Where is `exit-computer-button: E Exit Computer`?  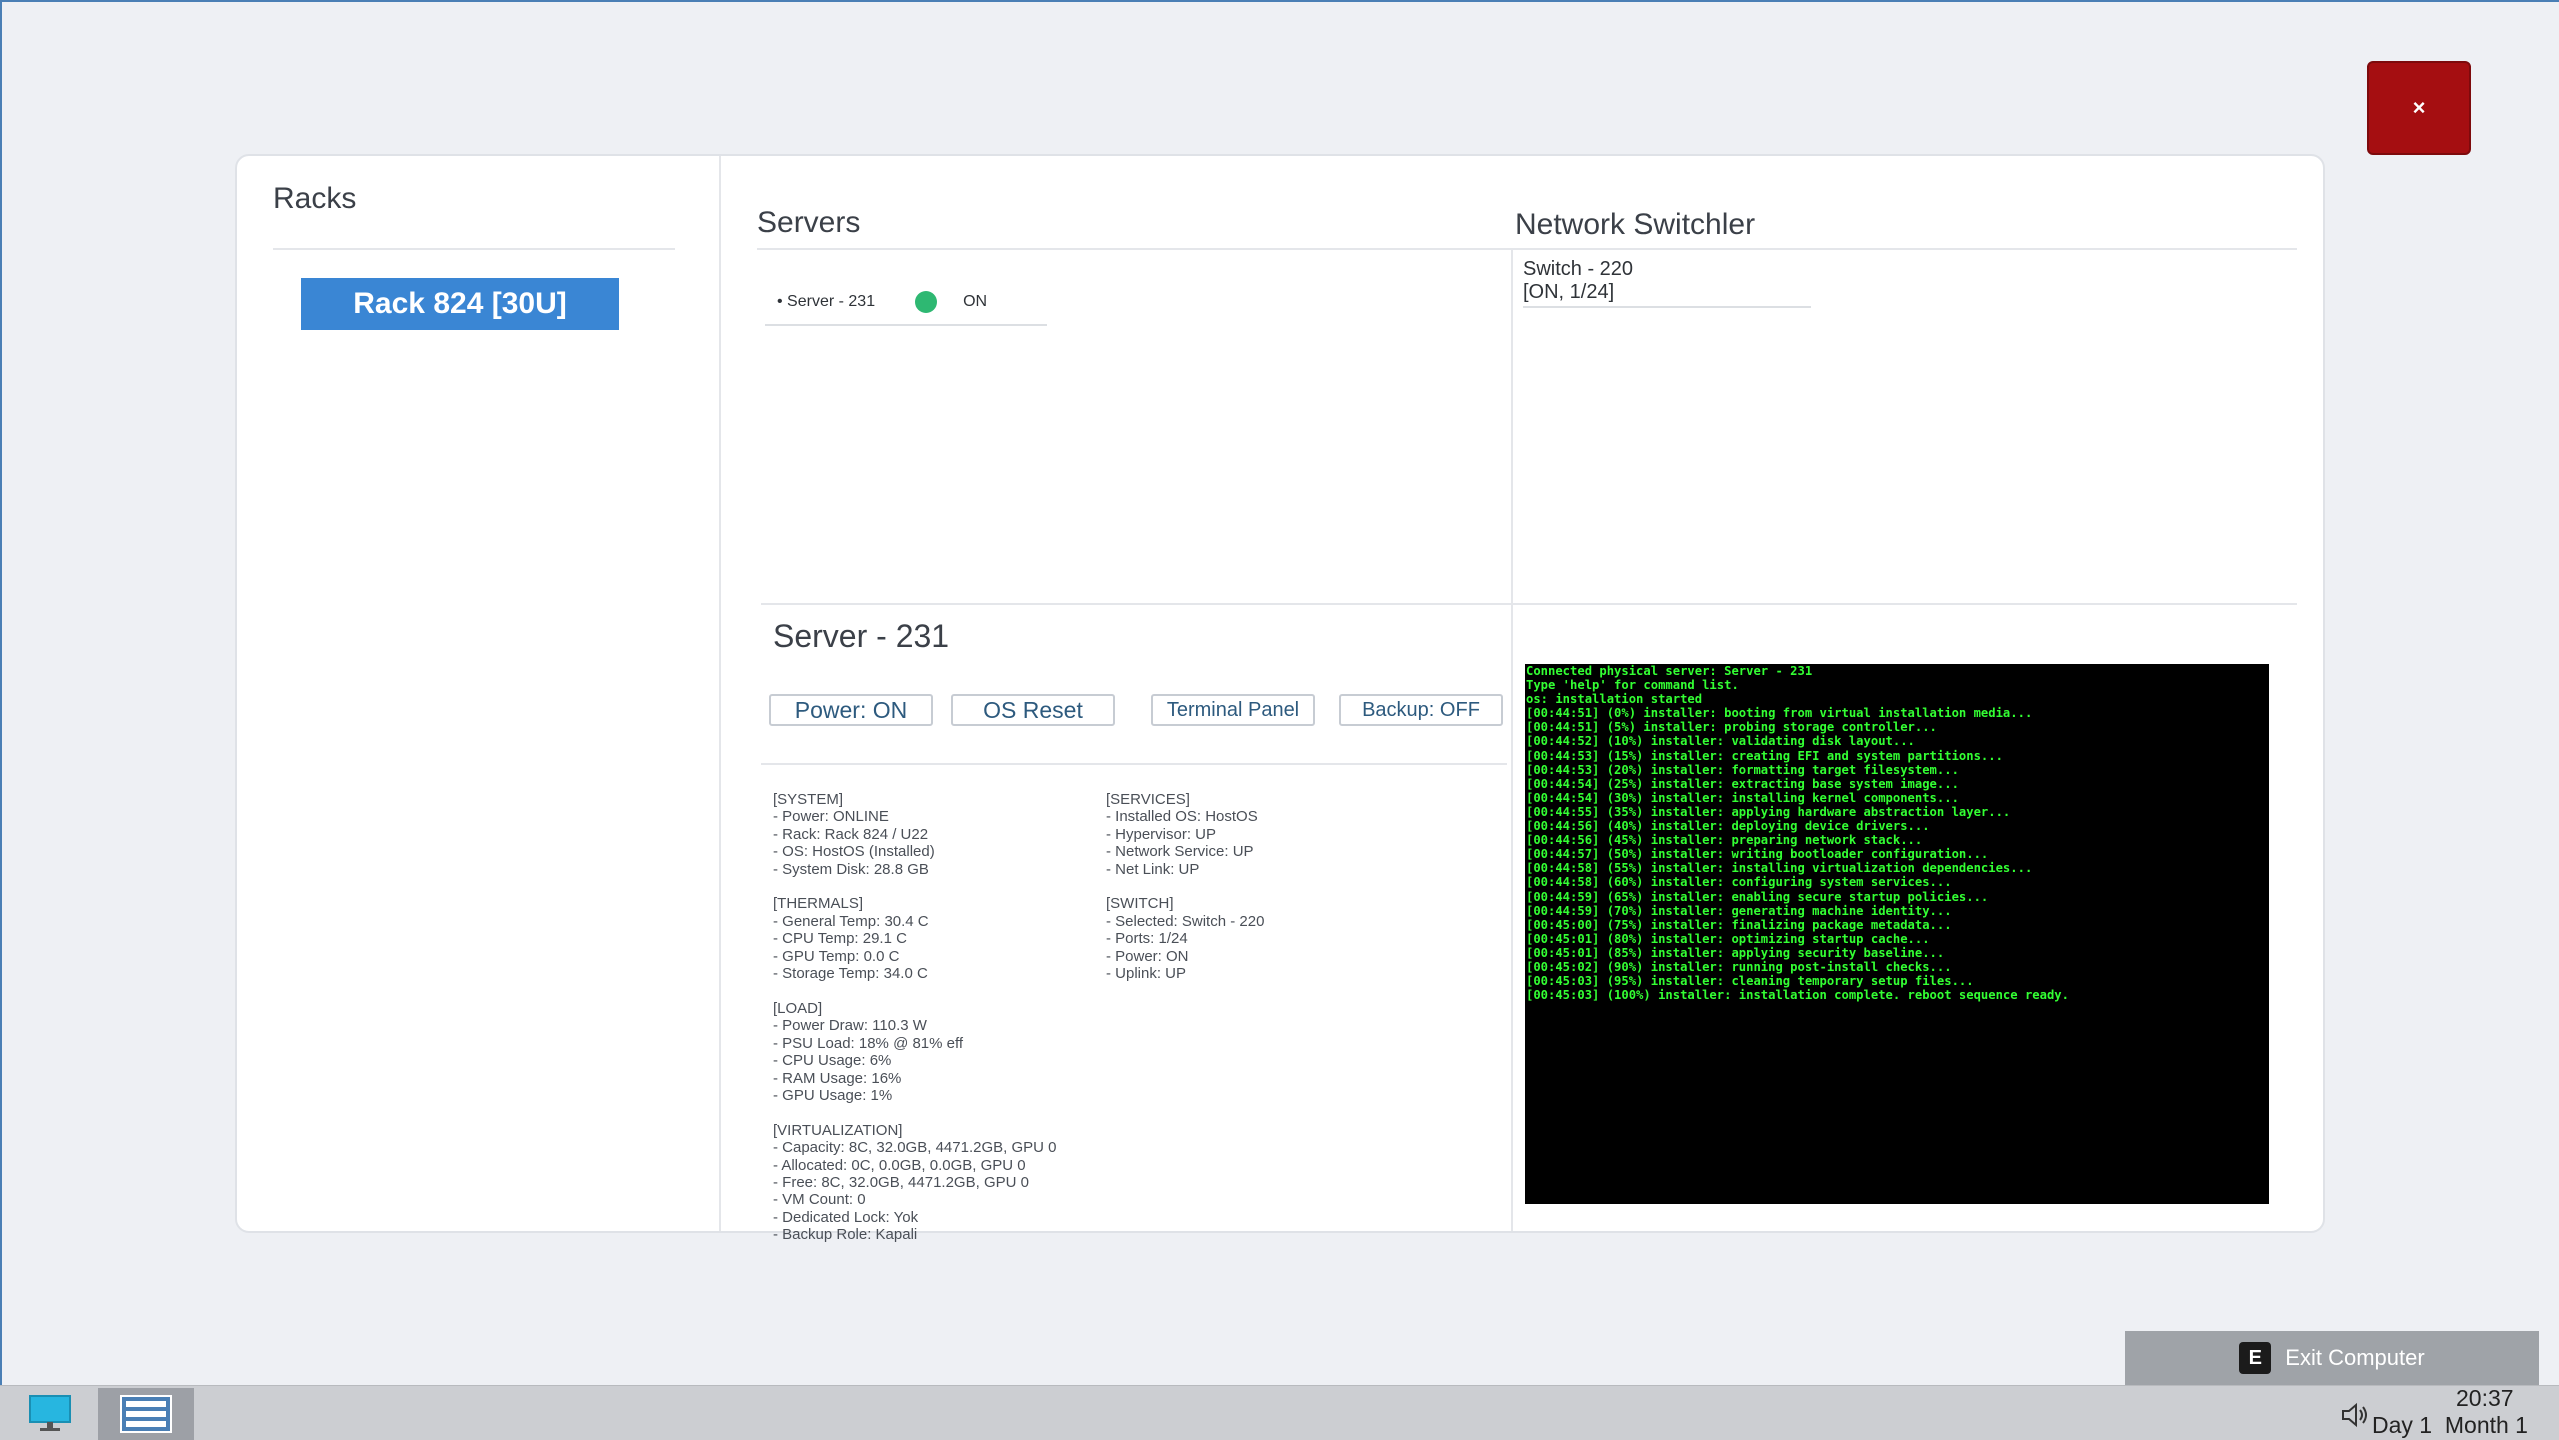
exit-computer-button: E Exit Computer is located at coordinates (2332, 1358).